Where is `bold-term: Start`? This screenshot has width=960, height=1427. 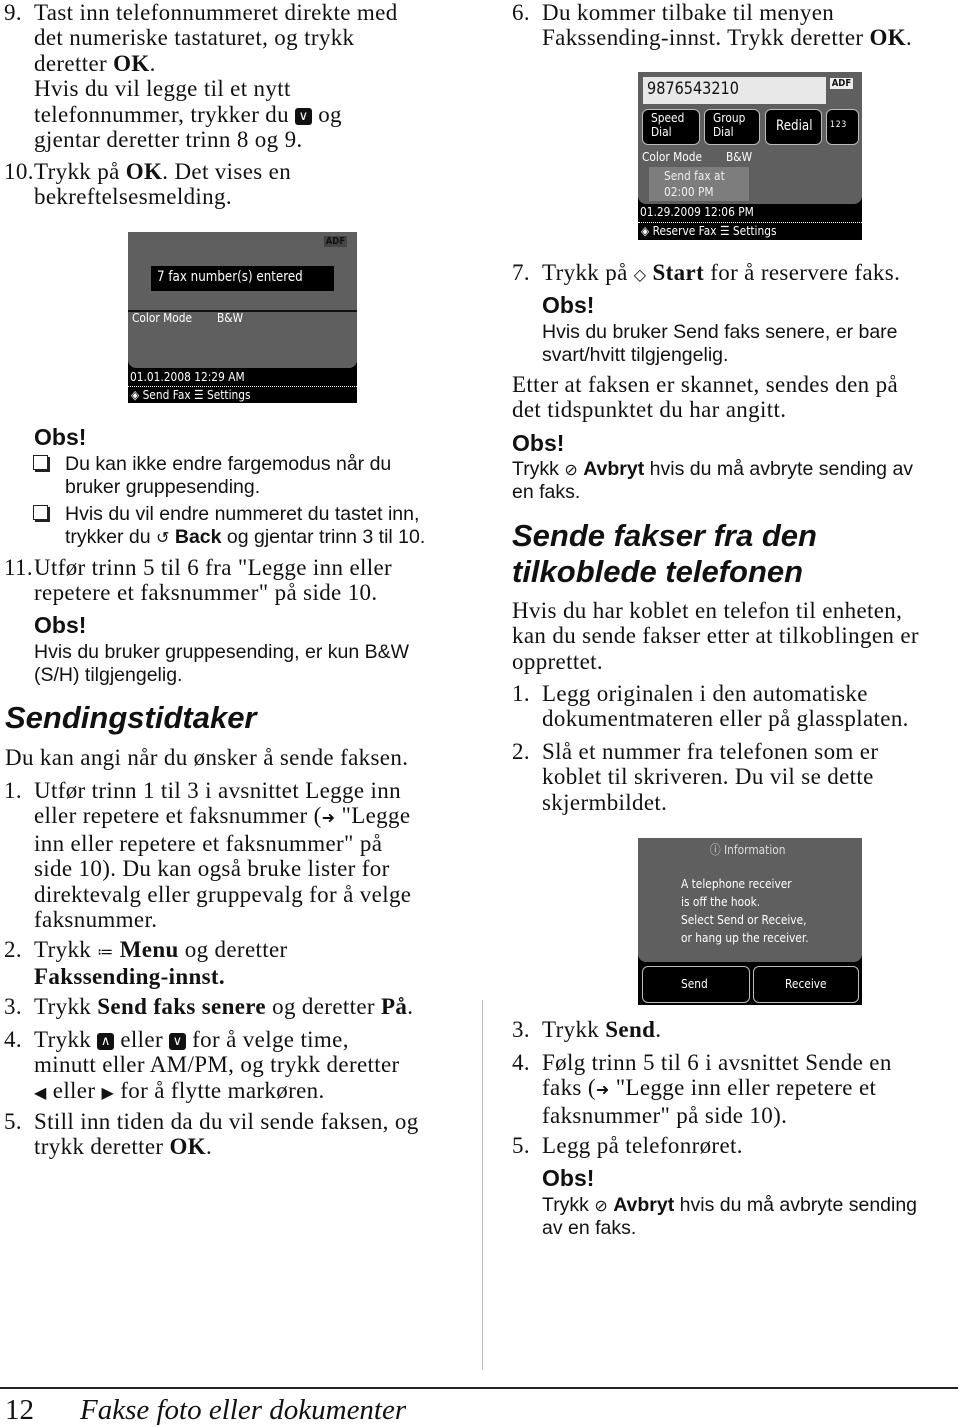 bold-term: Start is located at coordinates (678, 272).